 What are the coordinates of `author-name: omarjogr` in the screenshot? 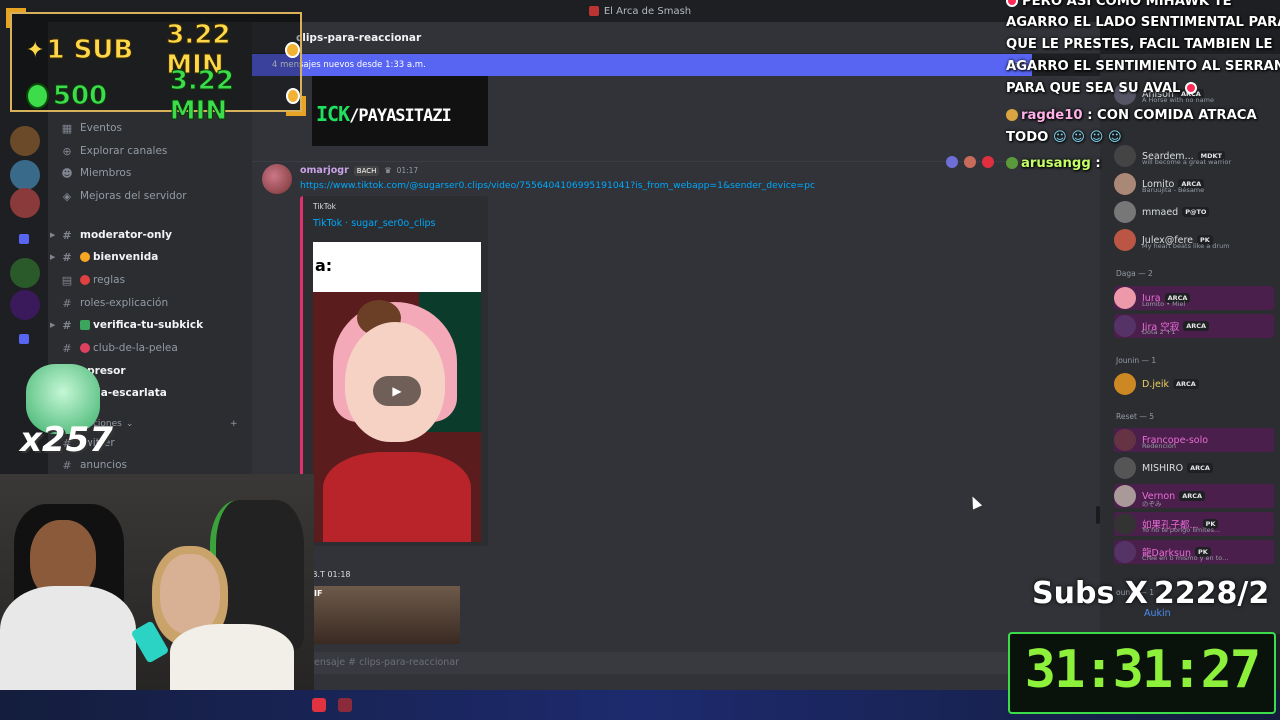 It's located at (324, 170).